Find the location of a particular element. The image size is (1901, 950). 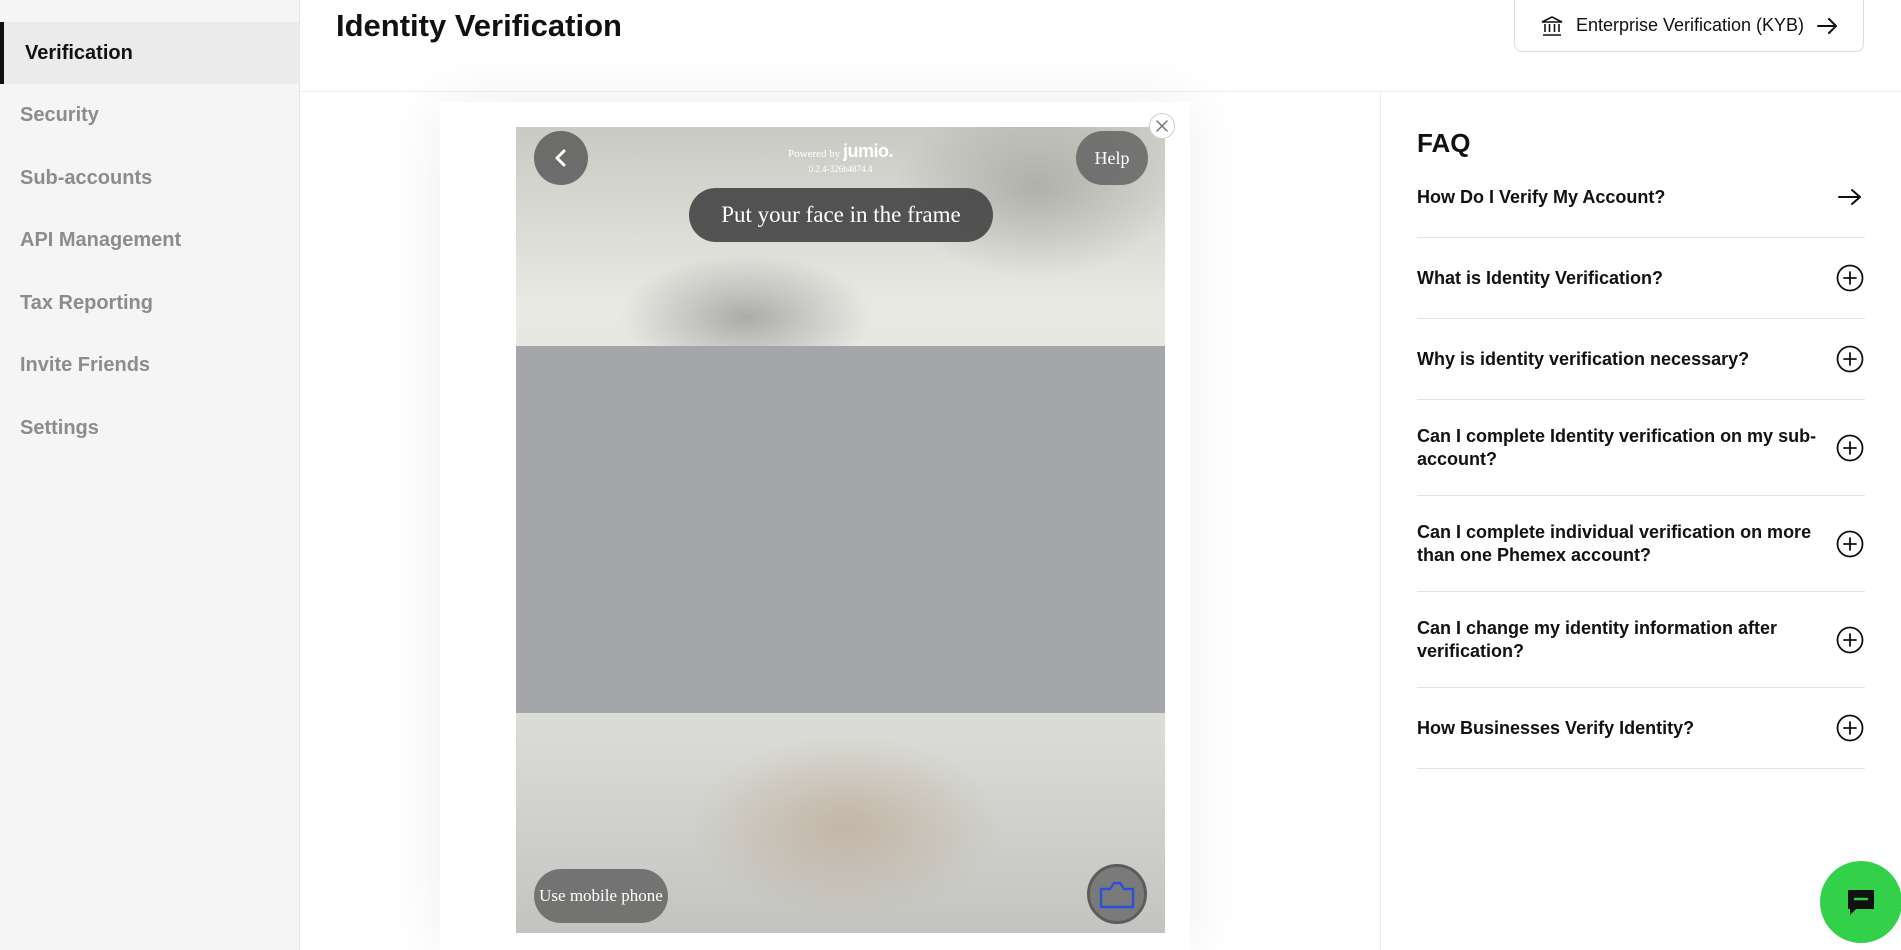

faq-item-what-is-identity-verification: What is Identity Verification? is located at coordinates (1641, 278).